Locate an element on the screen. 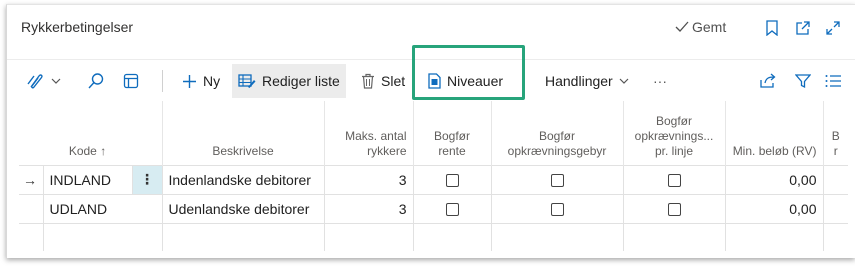  column-header-next-truncated: B r is located at coordinates (835, 133).